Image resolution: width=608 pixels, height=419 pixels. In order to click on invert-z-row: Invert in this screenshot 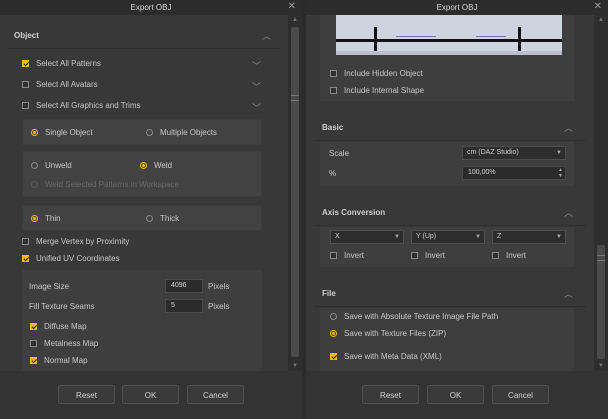, I will do `click(522, 256)`.